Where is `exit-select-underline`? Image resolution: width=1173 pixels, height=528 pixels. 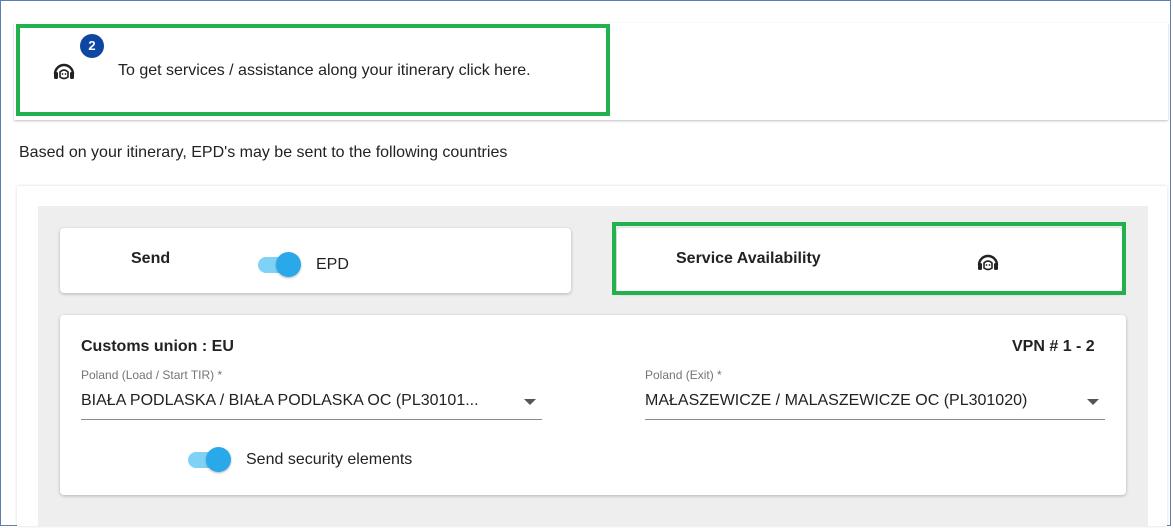 exit-select-underline is located at coordinates (875, 419).